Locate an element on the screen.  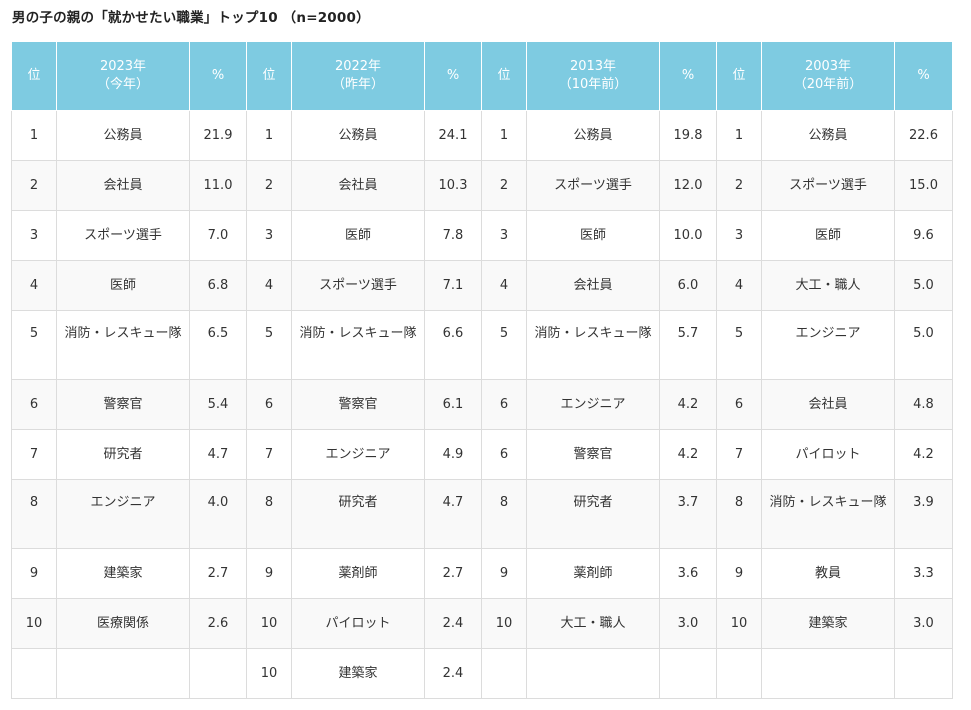
header-year-label: 2023年 is located at coordinates (123, 66).